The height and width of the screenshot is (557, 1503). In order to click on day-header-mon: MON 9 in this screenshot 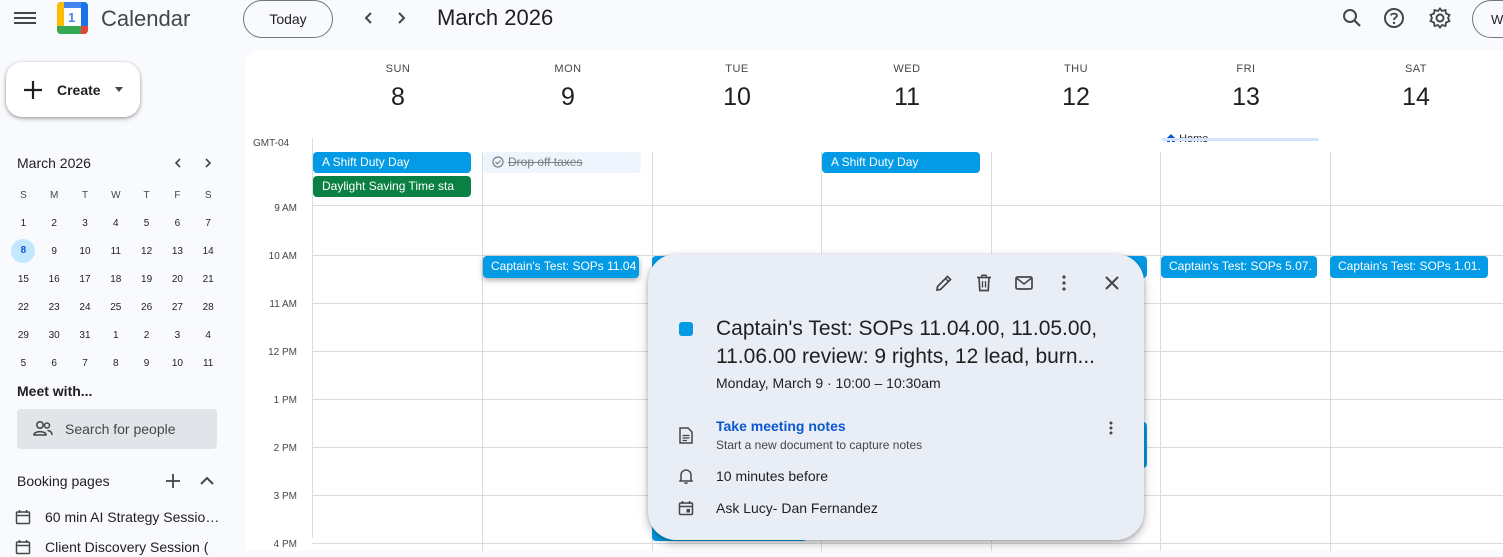, I will do `click(568, 87)`.